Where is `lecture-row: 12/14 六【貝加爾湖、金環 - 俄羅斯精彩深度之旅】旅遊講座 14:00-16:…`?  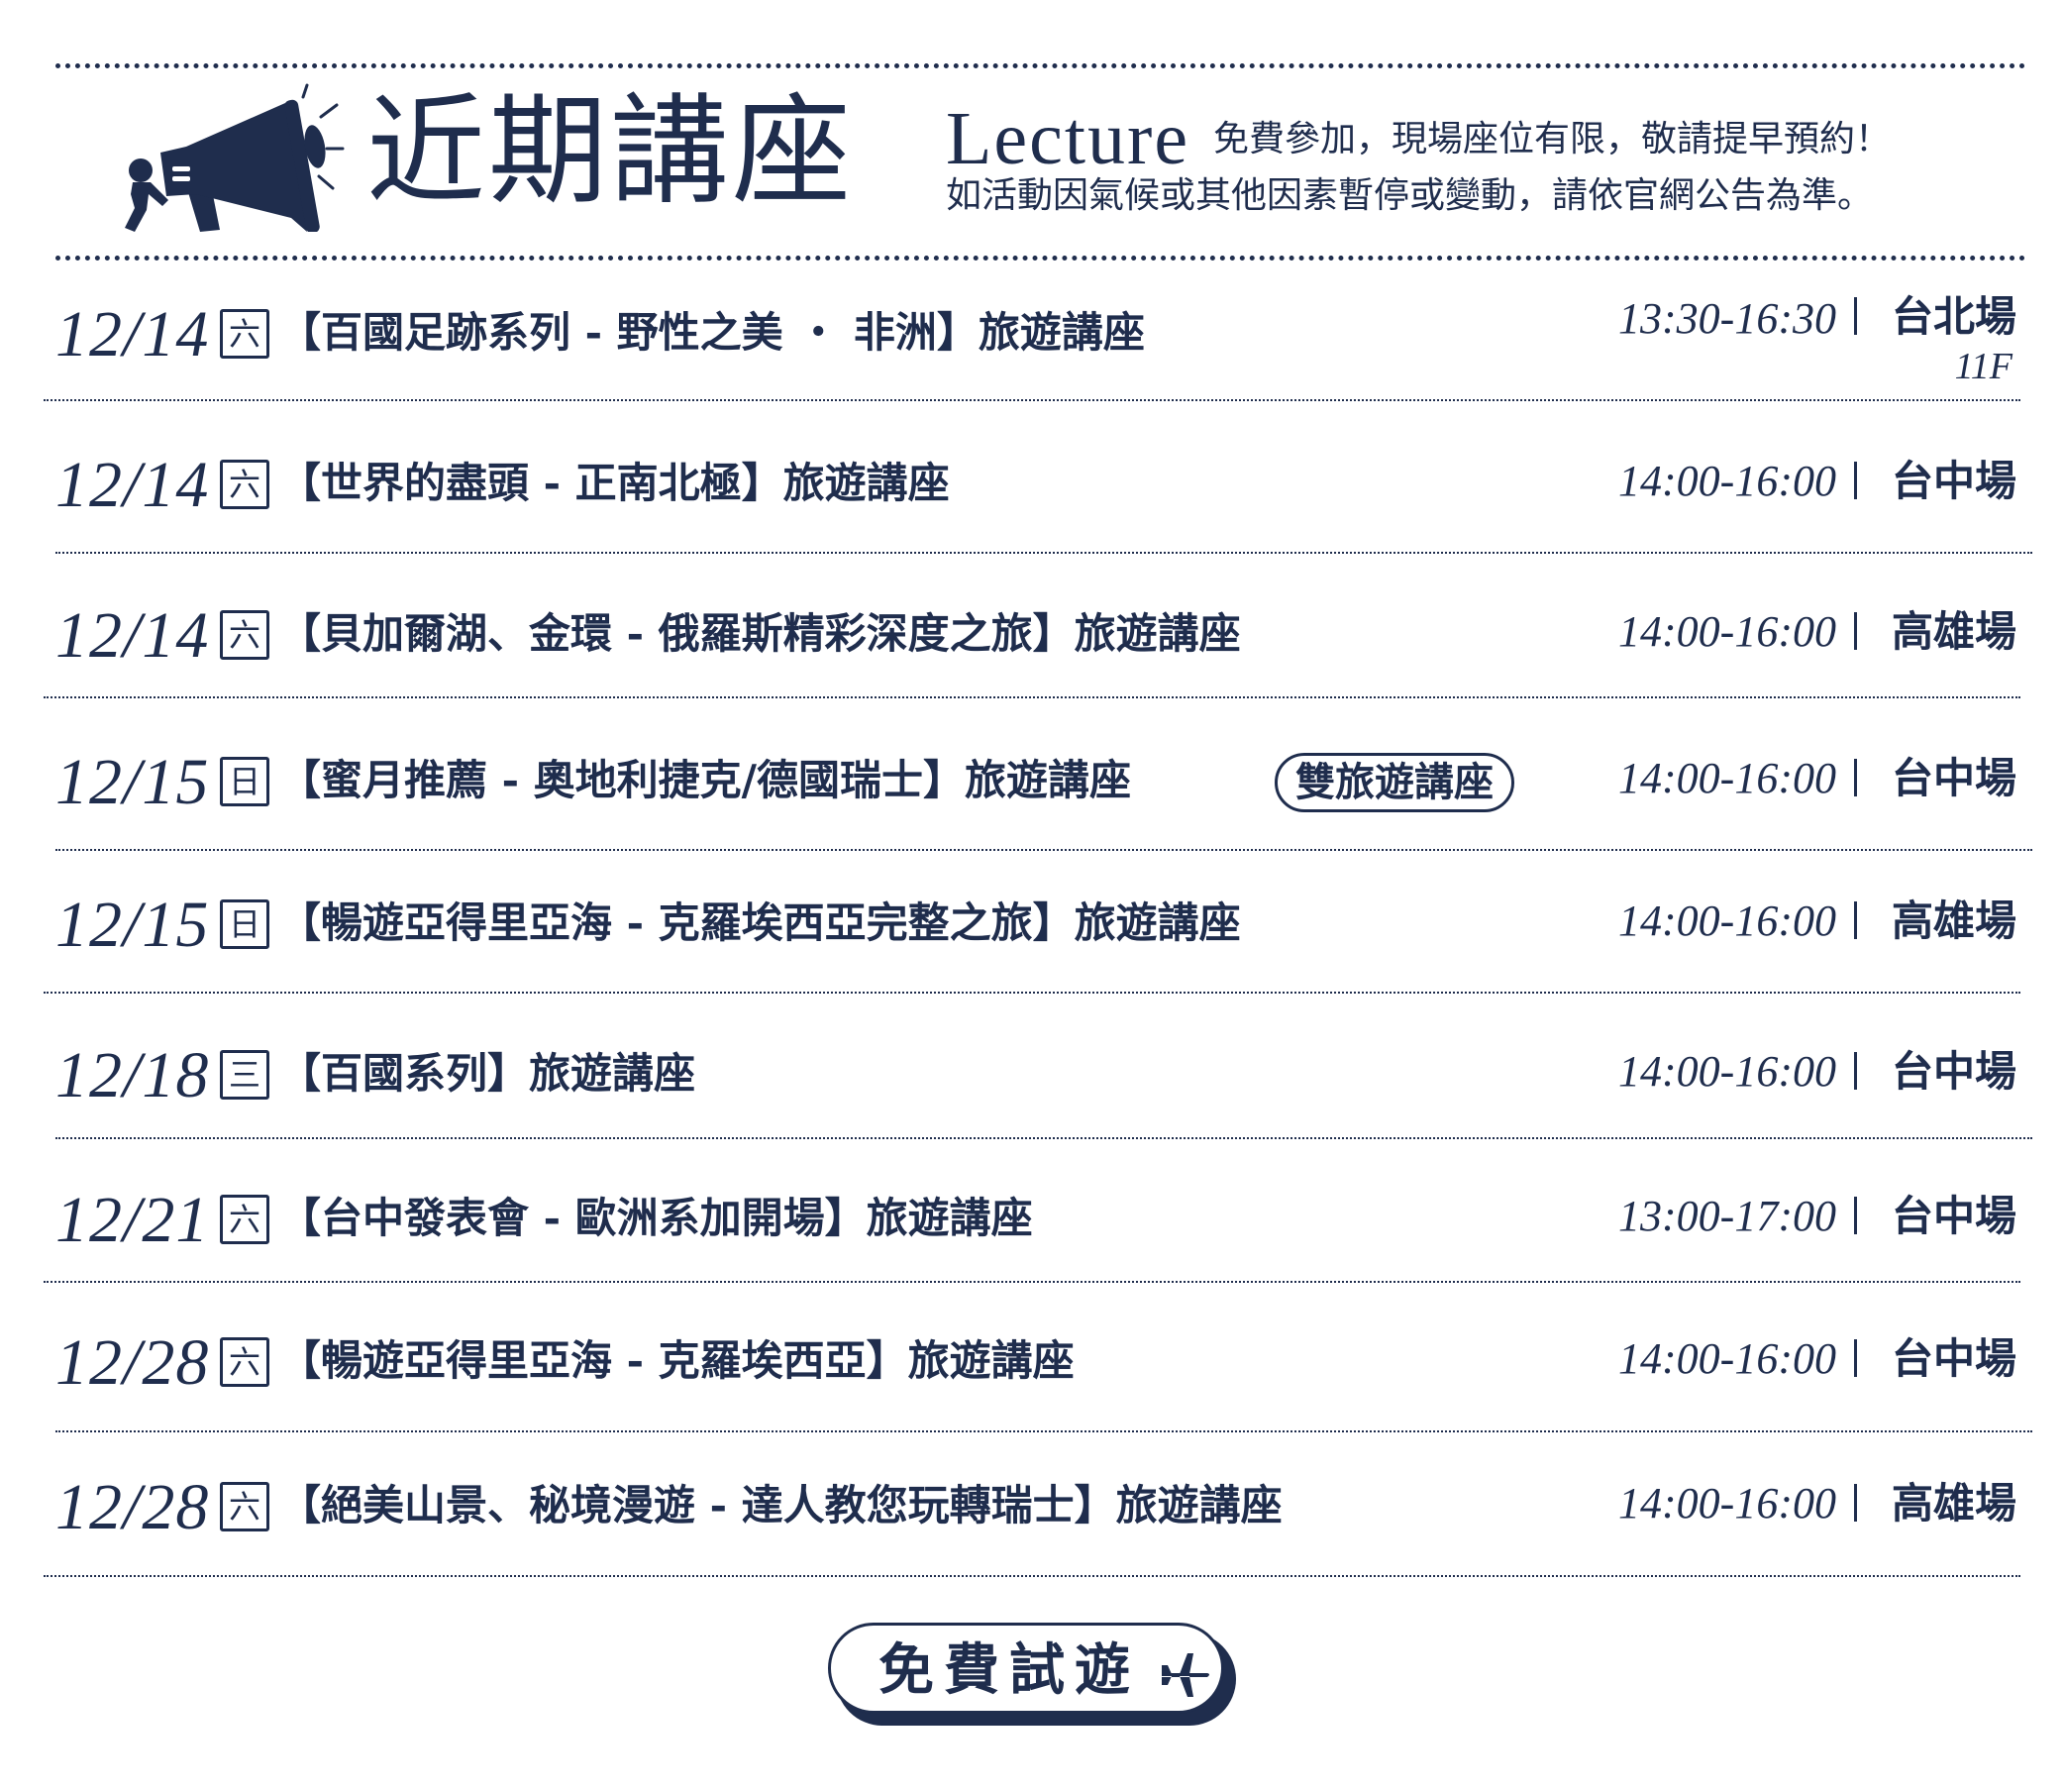
lecture-row: 12/14 六【貝加爾湖、金環 - 俄羅斯精彩深度之旅】旅遊講座 14:00-16:… is located at coordinates (1032, 643).